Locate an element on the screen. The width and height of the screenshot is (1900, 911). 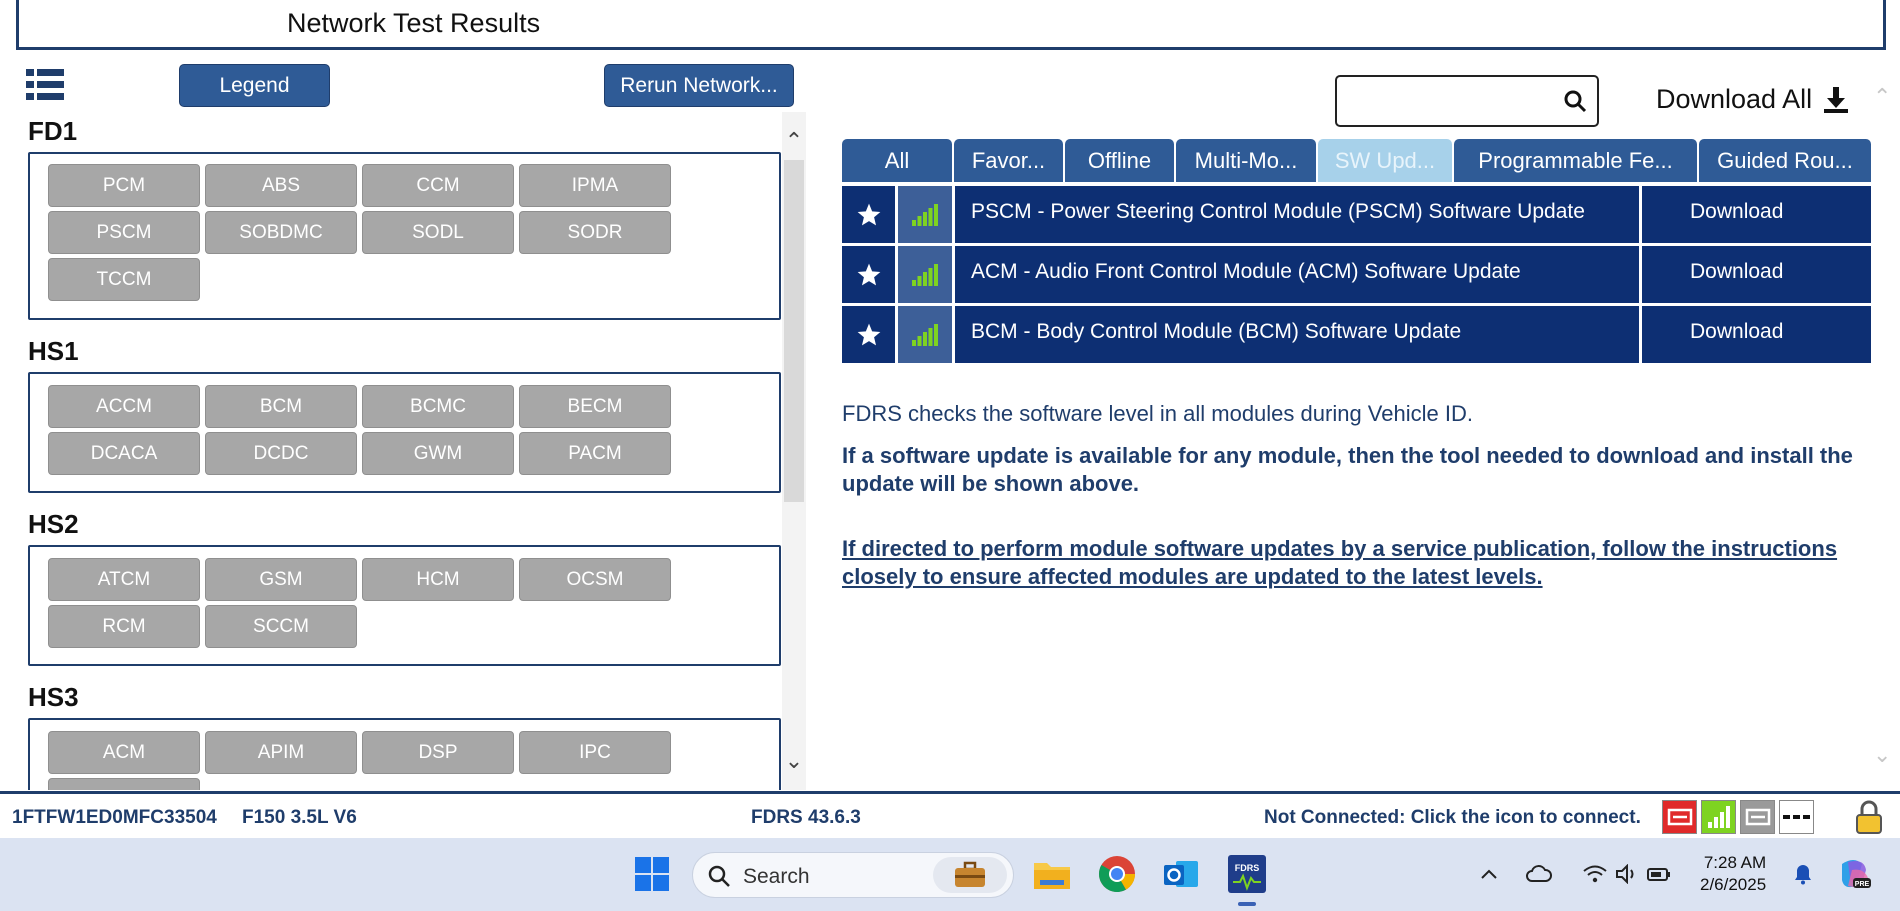
module-button-ccm: CCM is located at coordinates (438, 185).